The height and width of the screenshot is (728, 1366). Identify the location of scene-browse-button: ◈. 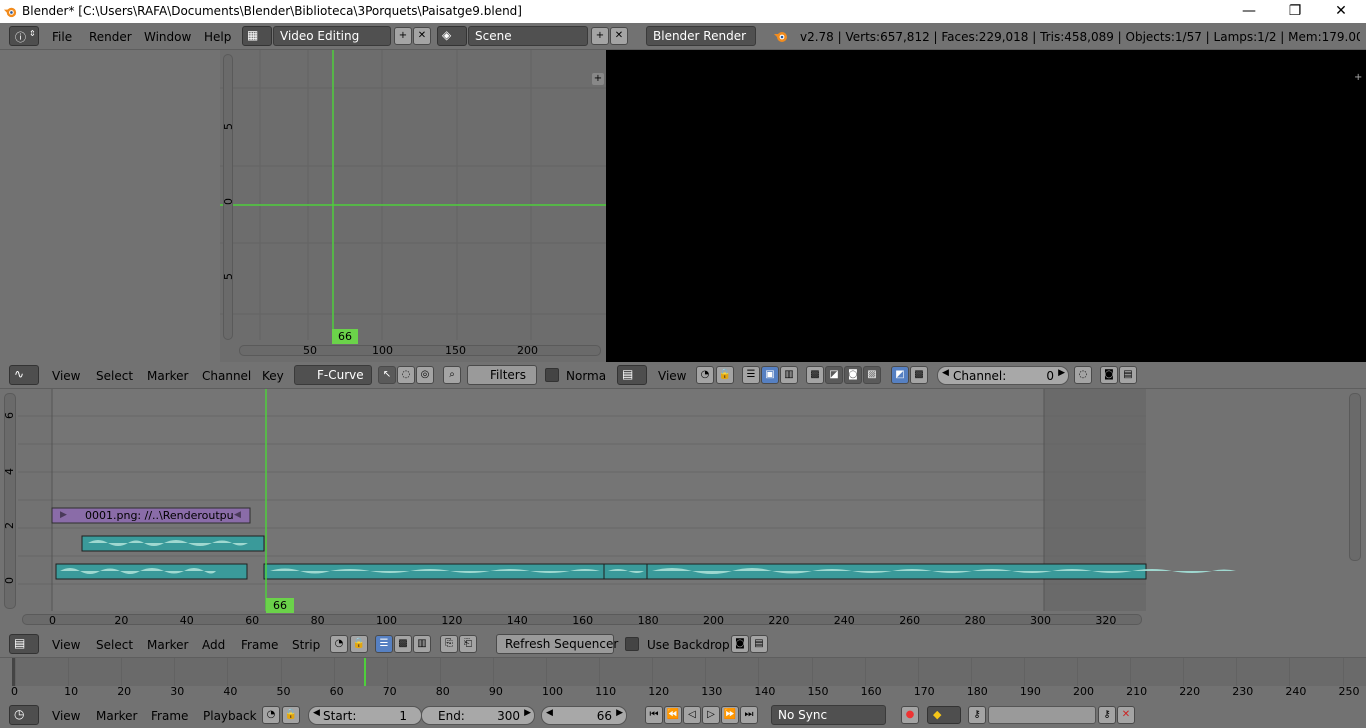
(452, 36).